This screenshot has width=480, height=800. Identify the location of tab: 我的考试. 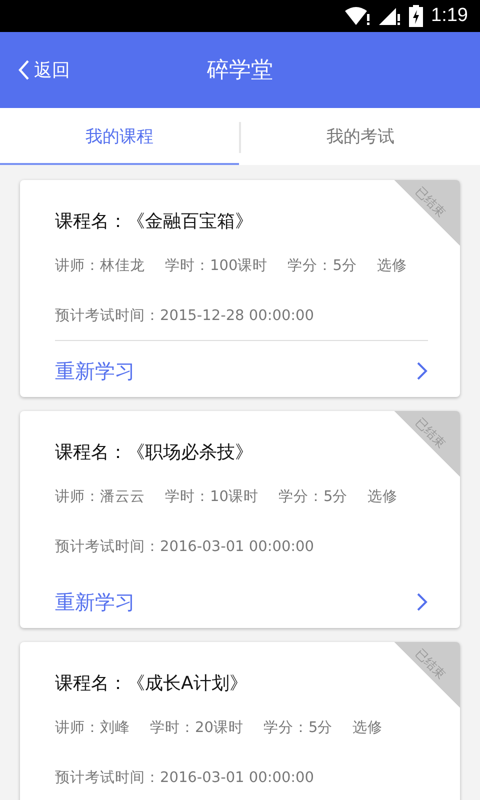
(360, 136).